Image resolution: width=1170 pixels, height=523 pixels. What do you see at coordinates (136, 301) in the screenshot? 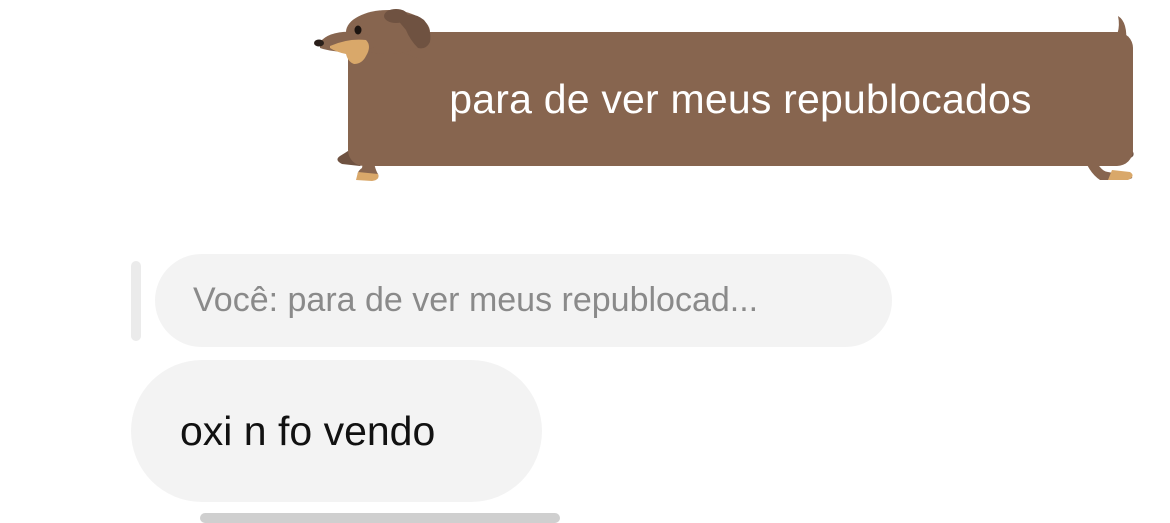
I see `reply-indicator-bar` at bounding box center [136, 301].